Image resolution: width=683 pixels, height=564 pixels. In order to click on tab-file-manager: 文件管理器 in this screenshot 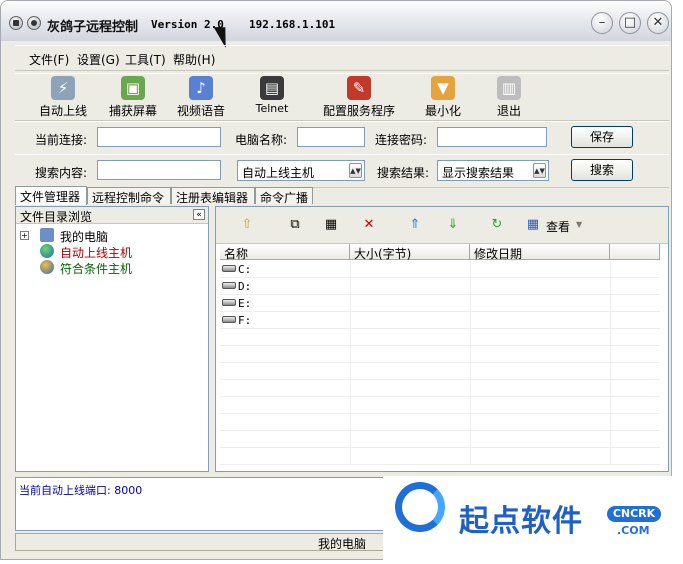, I will do `click(51, 195)`.